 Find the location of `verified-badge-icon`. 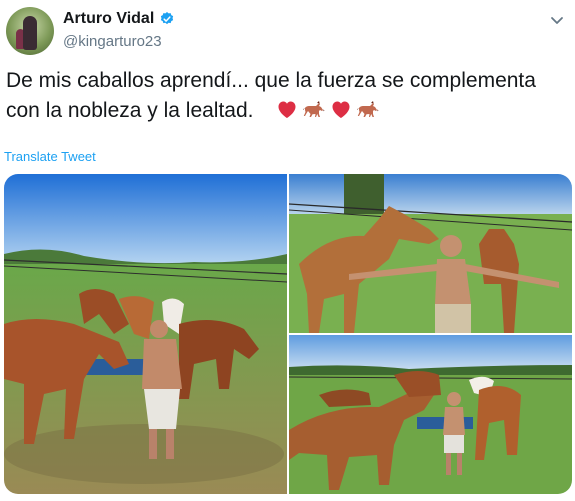

verified-badge-icon is located at coordinates (167, 18).